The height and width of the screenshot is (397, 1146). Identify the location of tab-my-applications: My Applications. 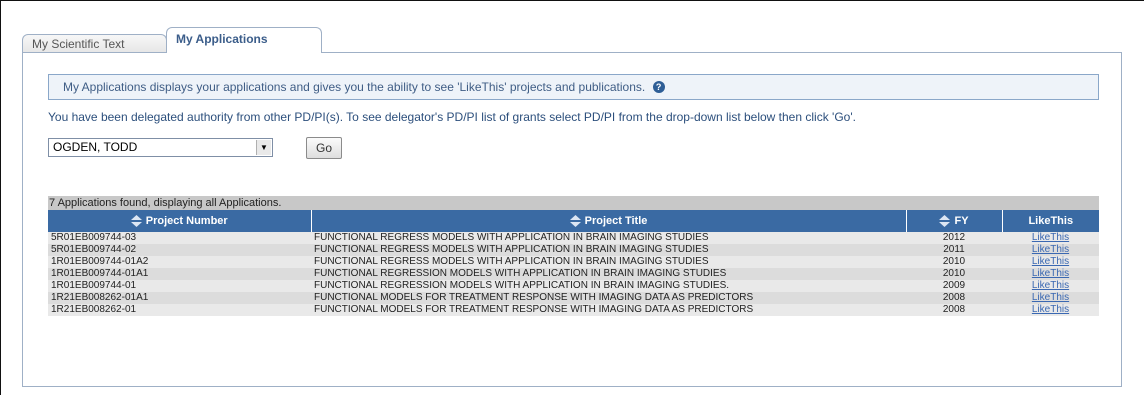
(244, 40).